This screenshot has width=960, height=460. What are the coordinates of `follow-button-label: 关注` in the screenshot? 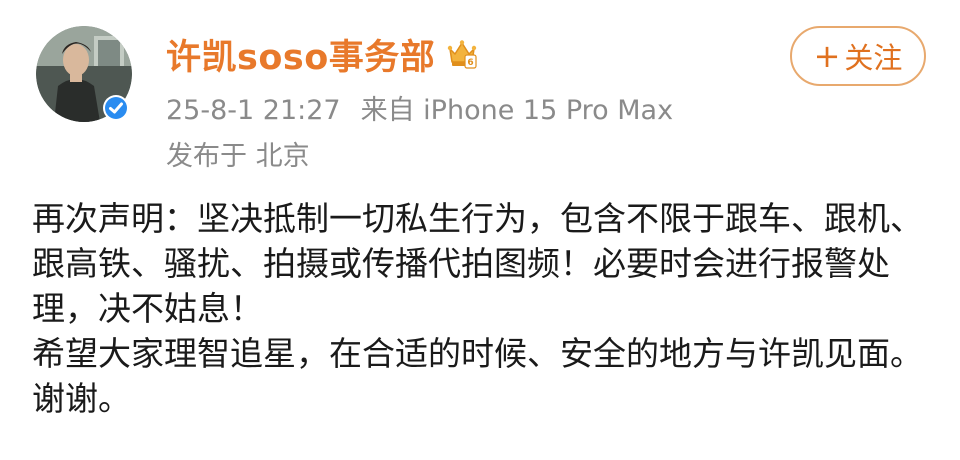 It's located at (873, 58).